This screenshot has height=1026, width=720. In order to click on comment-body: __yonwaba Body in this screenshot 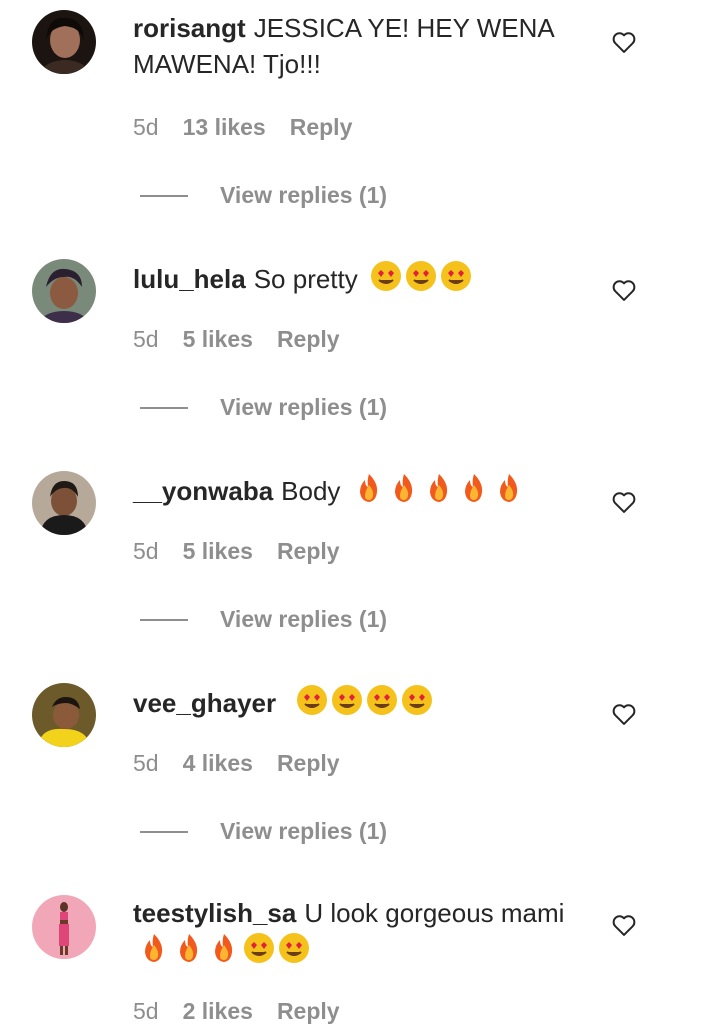, I will do `click(358, 490)`.